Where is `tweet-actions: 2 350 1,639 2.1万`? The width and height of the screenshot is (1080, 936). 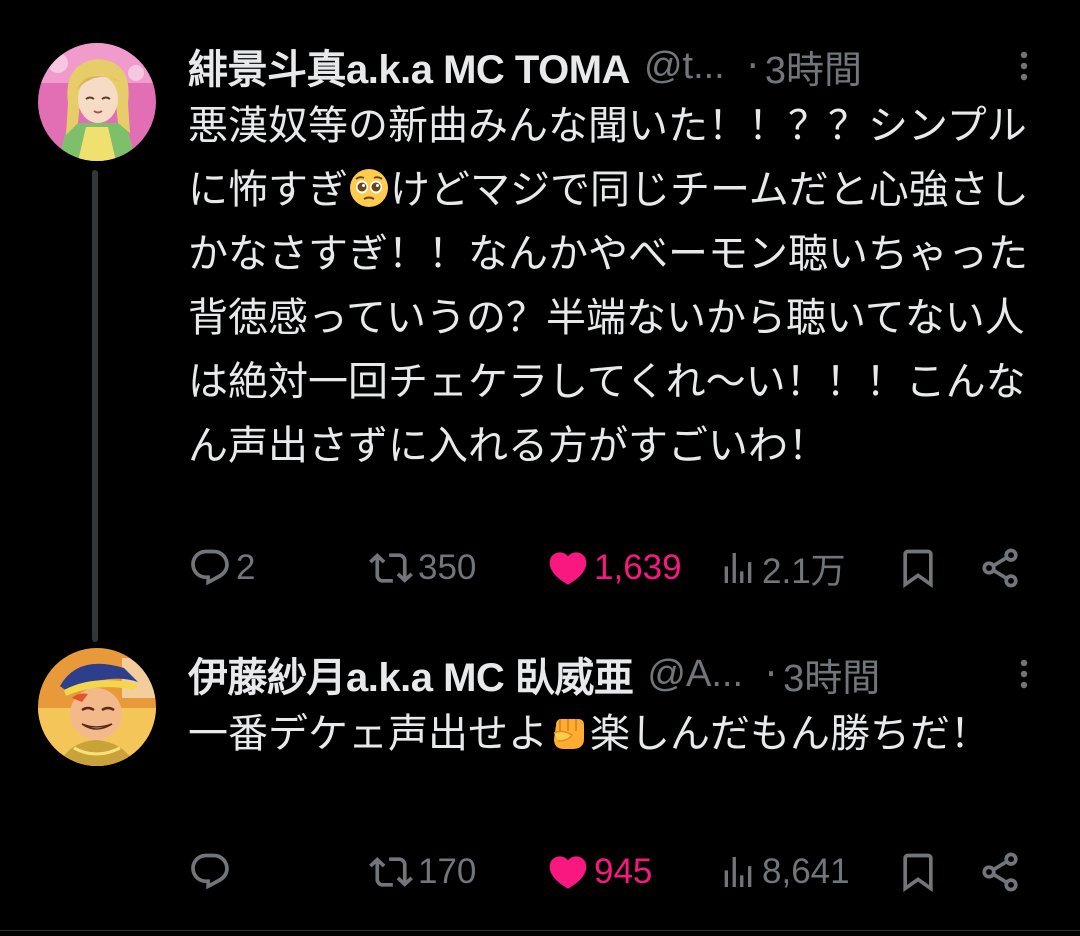 tweet-actions: 2 350 1,639 2.1万 is located at coordinates (614, 568).